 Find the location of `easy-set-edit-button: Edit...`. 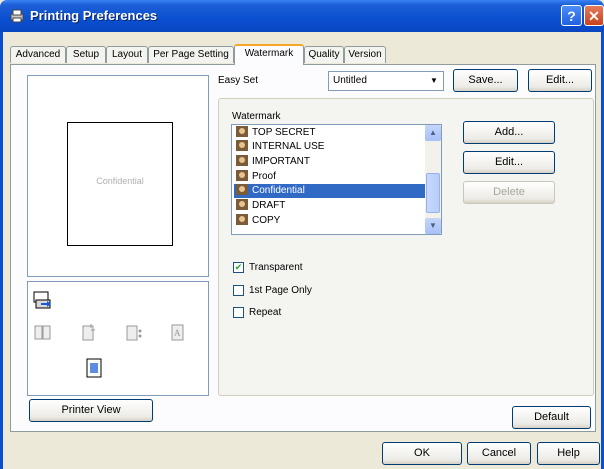

easy-set-edit-button: Edit... is located at coordinates (560, 80).